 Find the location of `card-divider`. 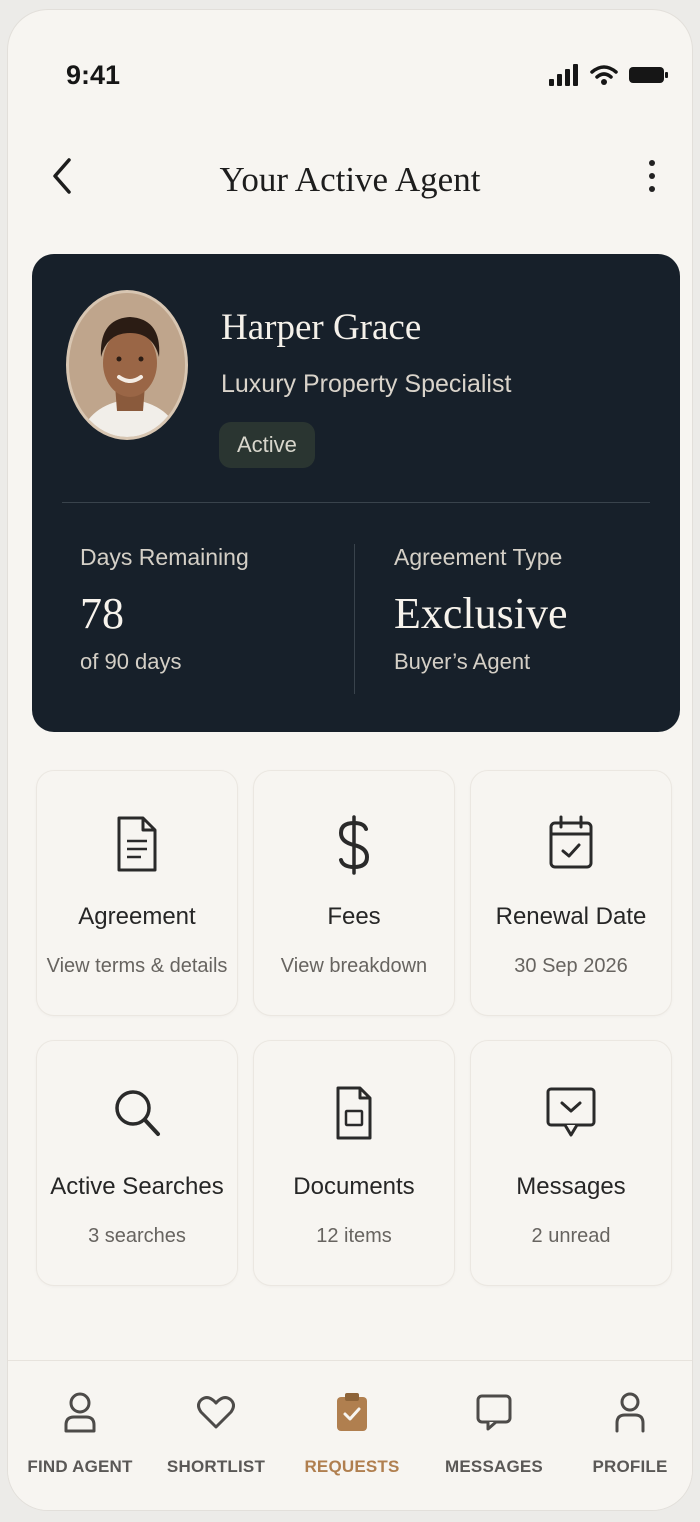

card-divider is located at coordinates (356, 502).